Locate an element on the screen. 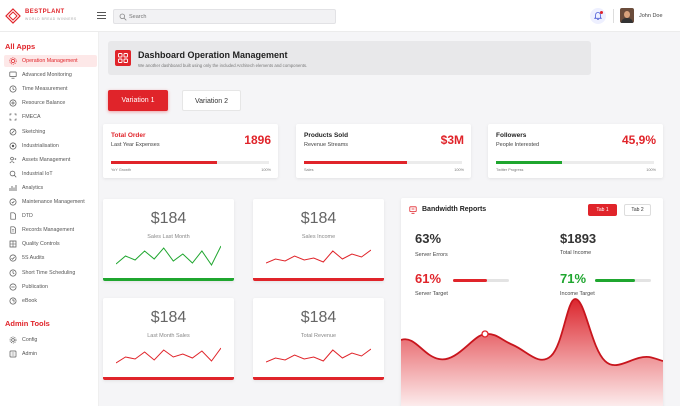 The width and height of the screenshot is (680, 406). income-target-bar is located at coordinates (623, 280).